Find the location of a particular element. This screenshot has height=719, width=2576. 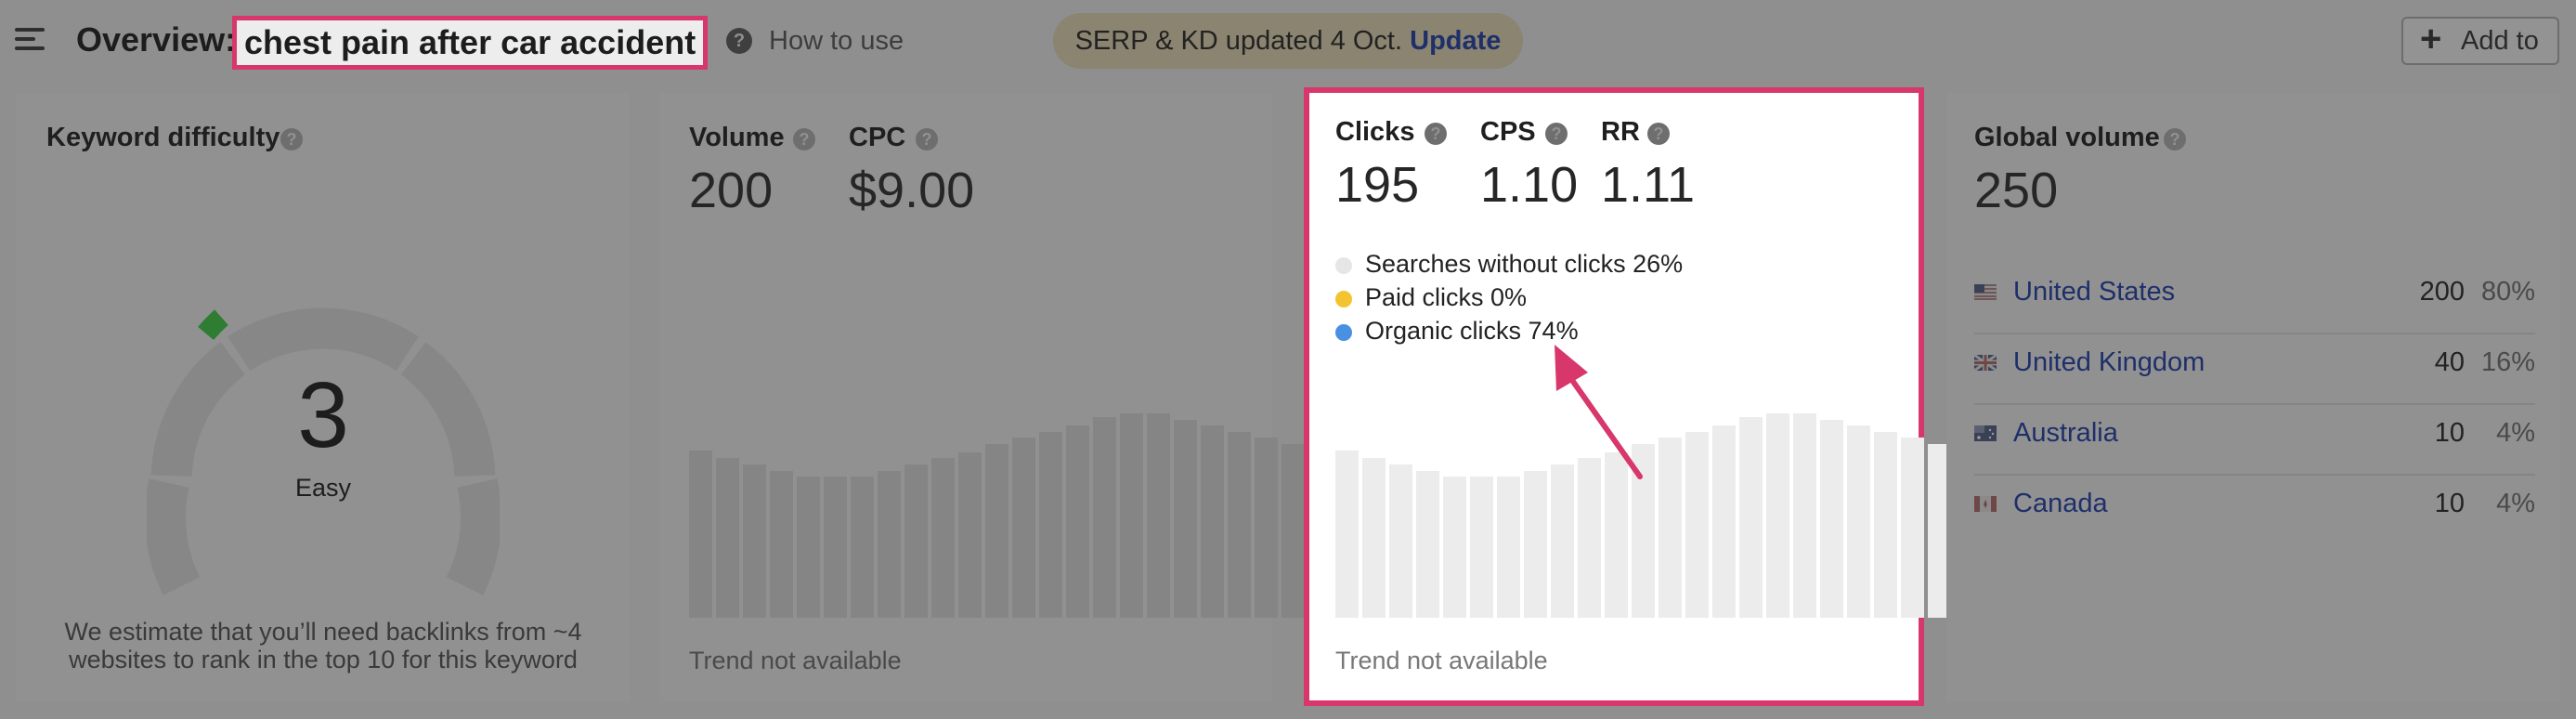

country-volume: 40 is located at coordinates (2449, 362).